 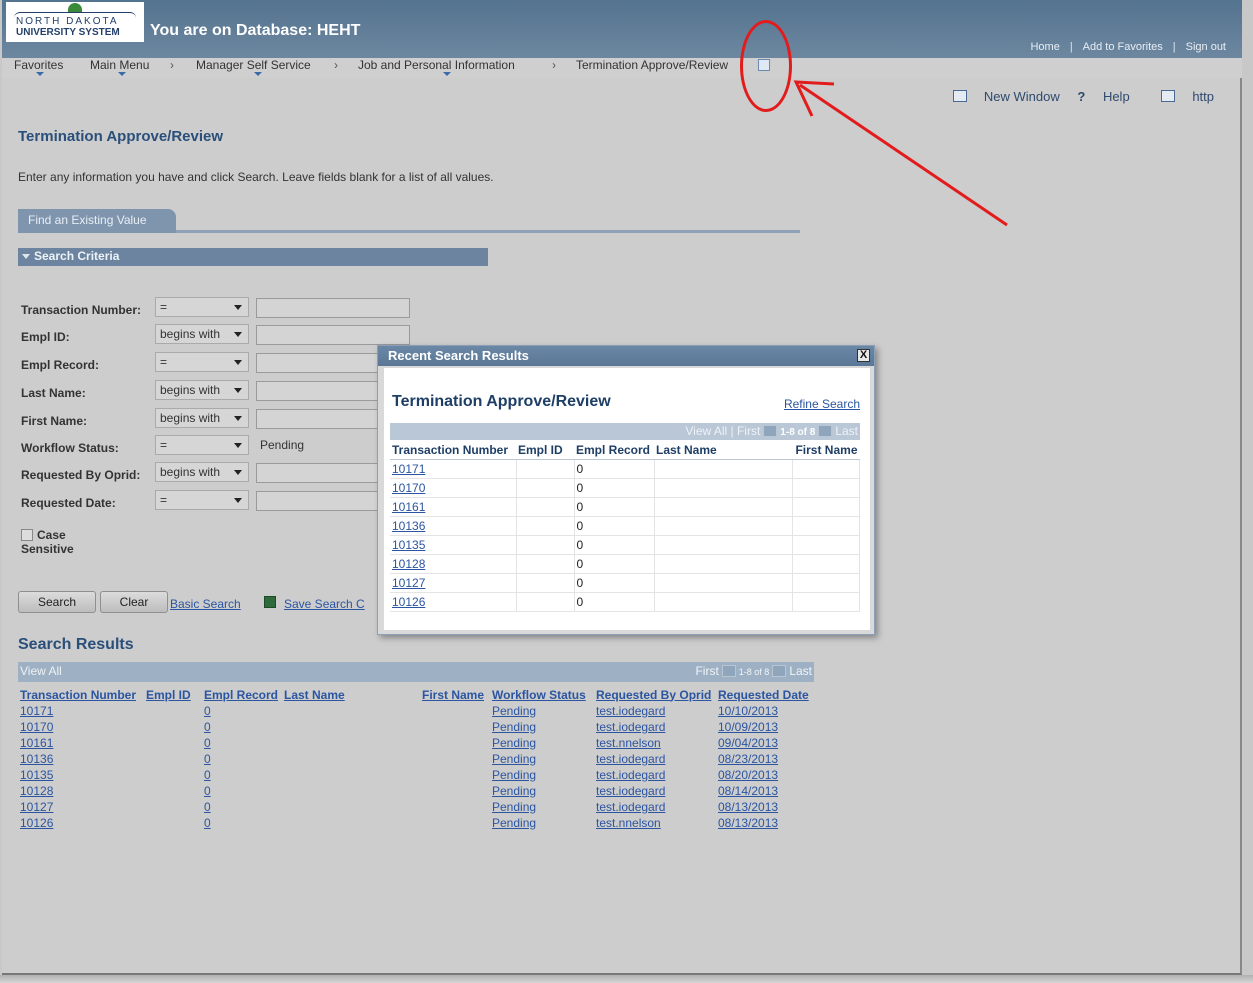 I want to click on workflow-status-operator: =, so click(x=202, y=445).